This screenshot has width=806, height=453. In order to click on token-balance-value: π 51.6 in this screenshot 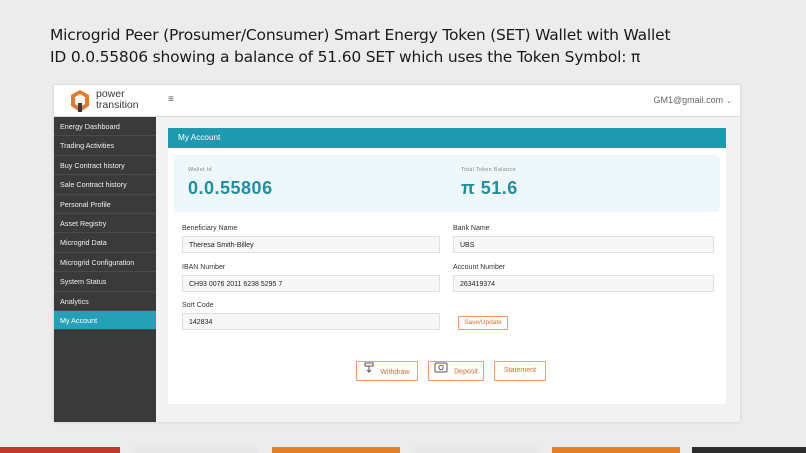, I will do `click(489, 188)`.